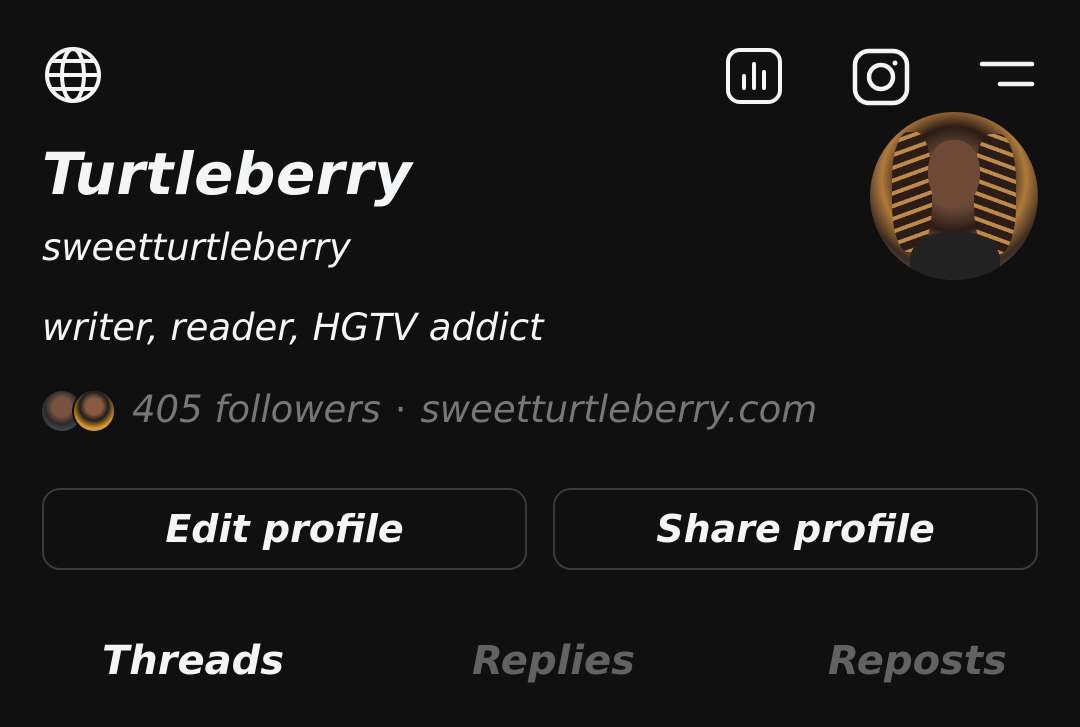  Describe the element at coordinates (284, 529) in the screenshot. I see `edit-profile-button: Edit profile` at that location.